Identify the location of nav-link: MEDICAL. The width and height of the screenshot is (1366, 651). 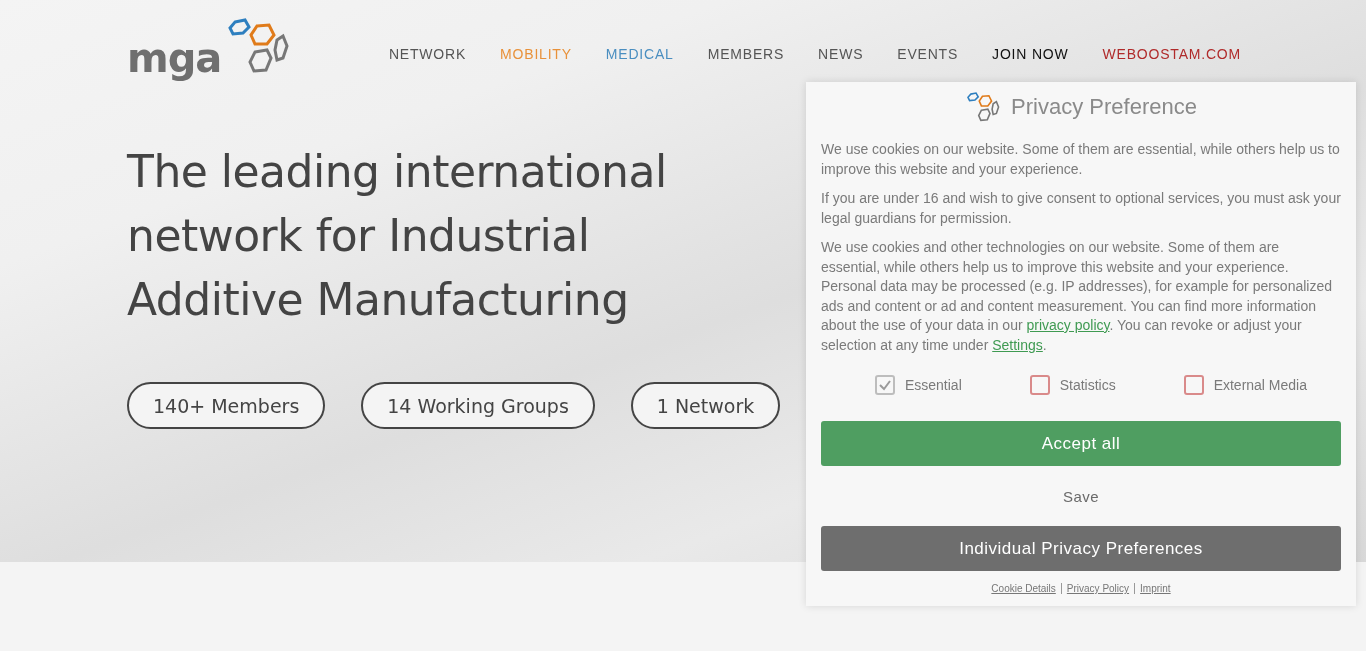
(639, 54).